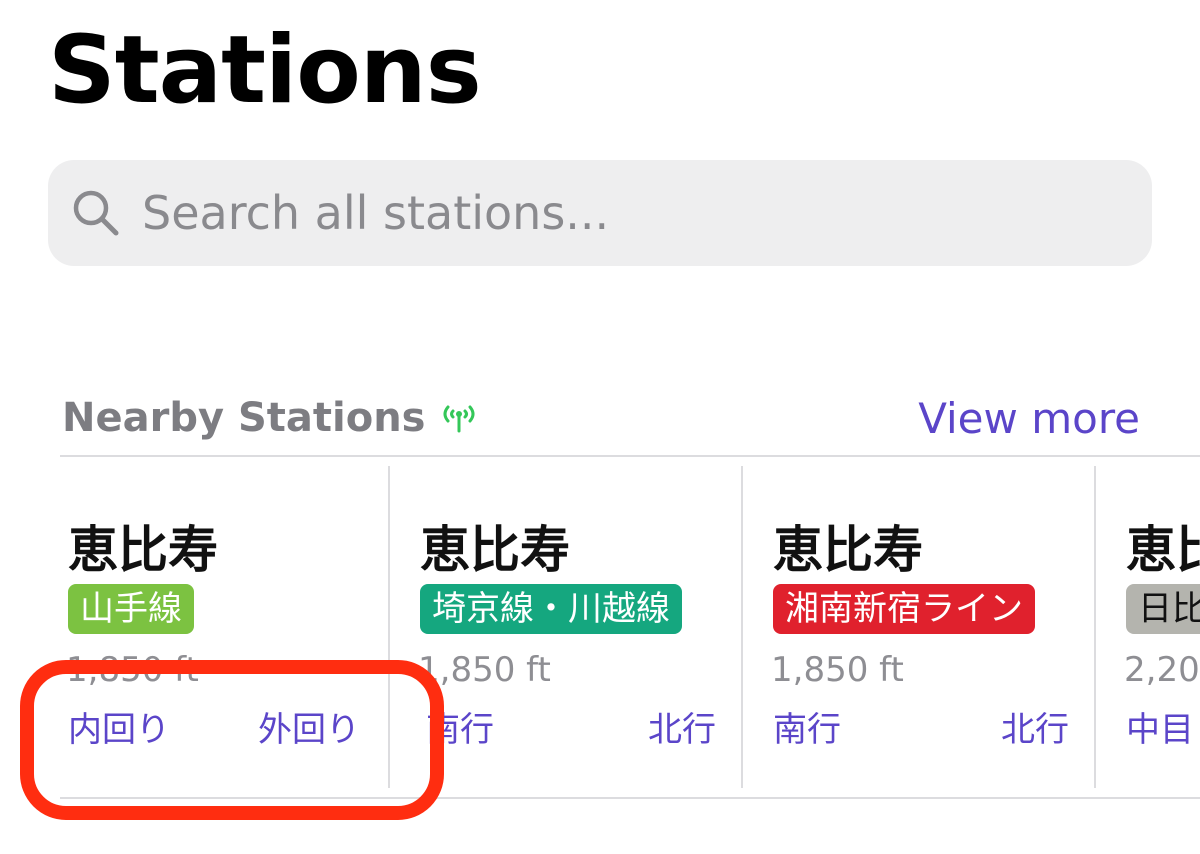 The height and width of the screenshot is (854, 1200). What do you see at coordinates (601, 418) in the screenshot?
I see `nearby-stations-header: Nearby Stations View more` at bounding box center [601, 418].